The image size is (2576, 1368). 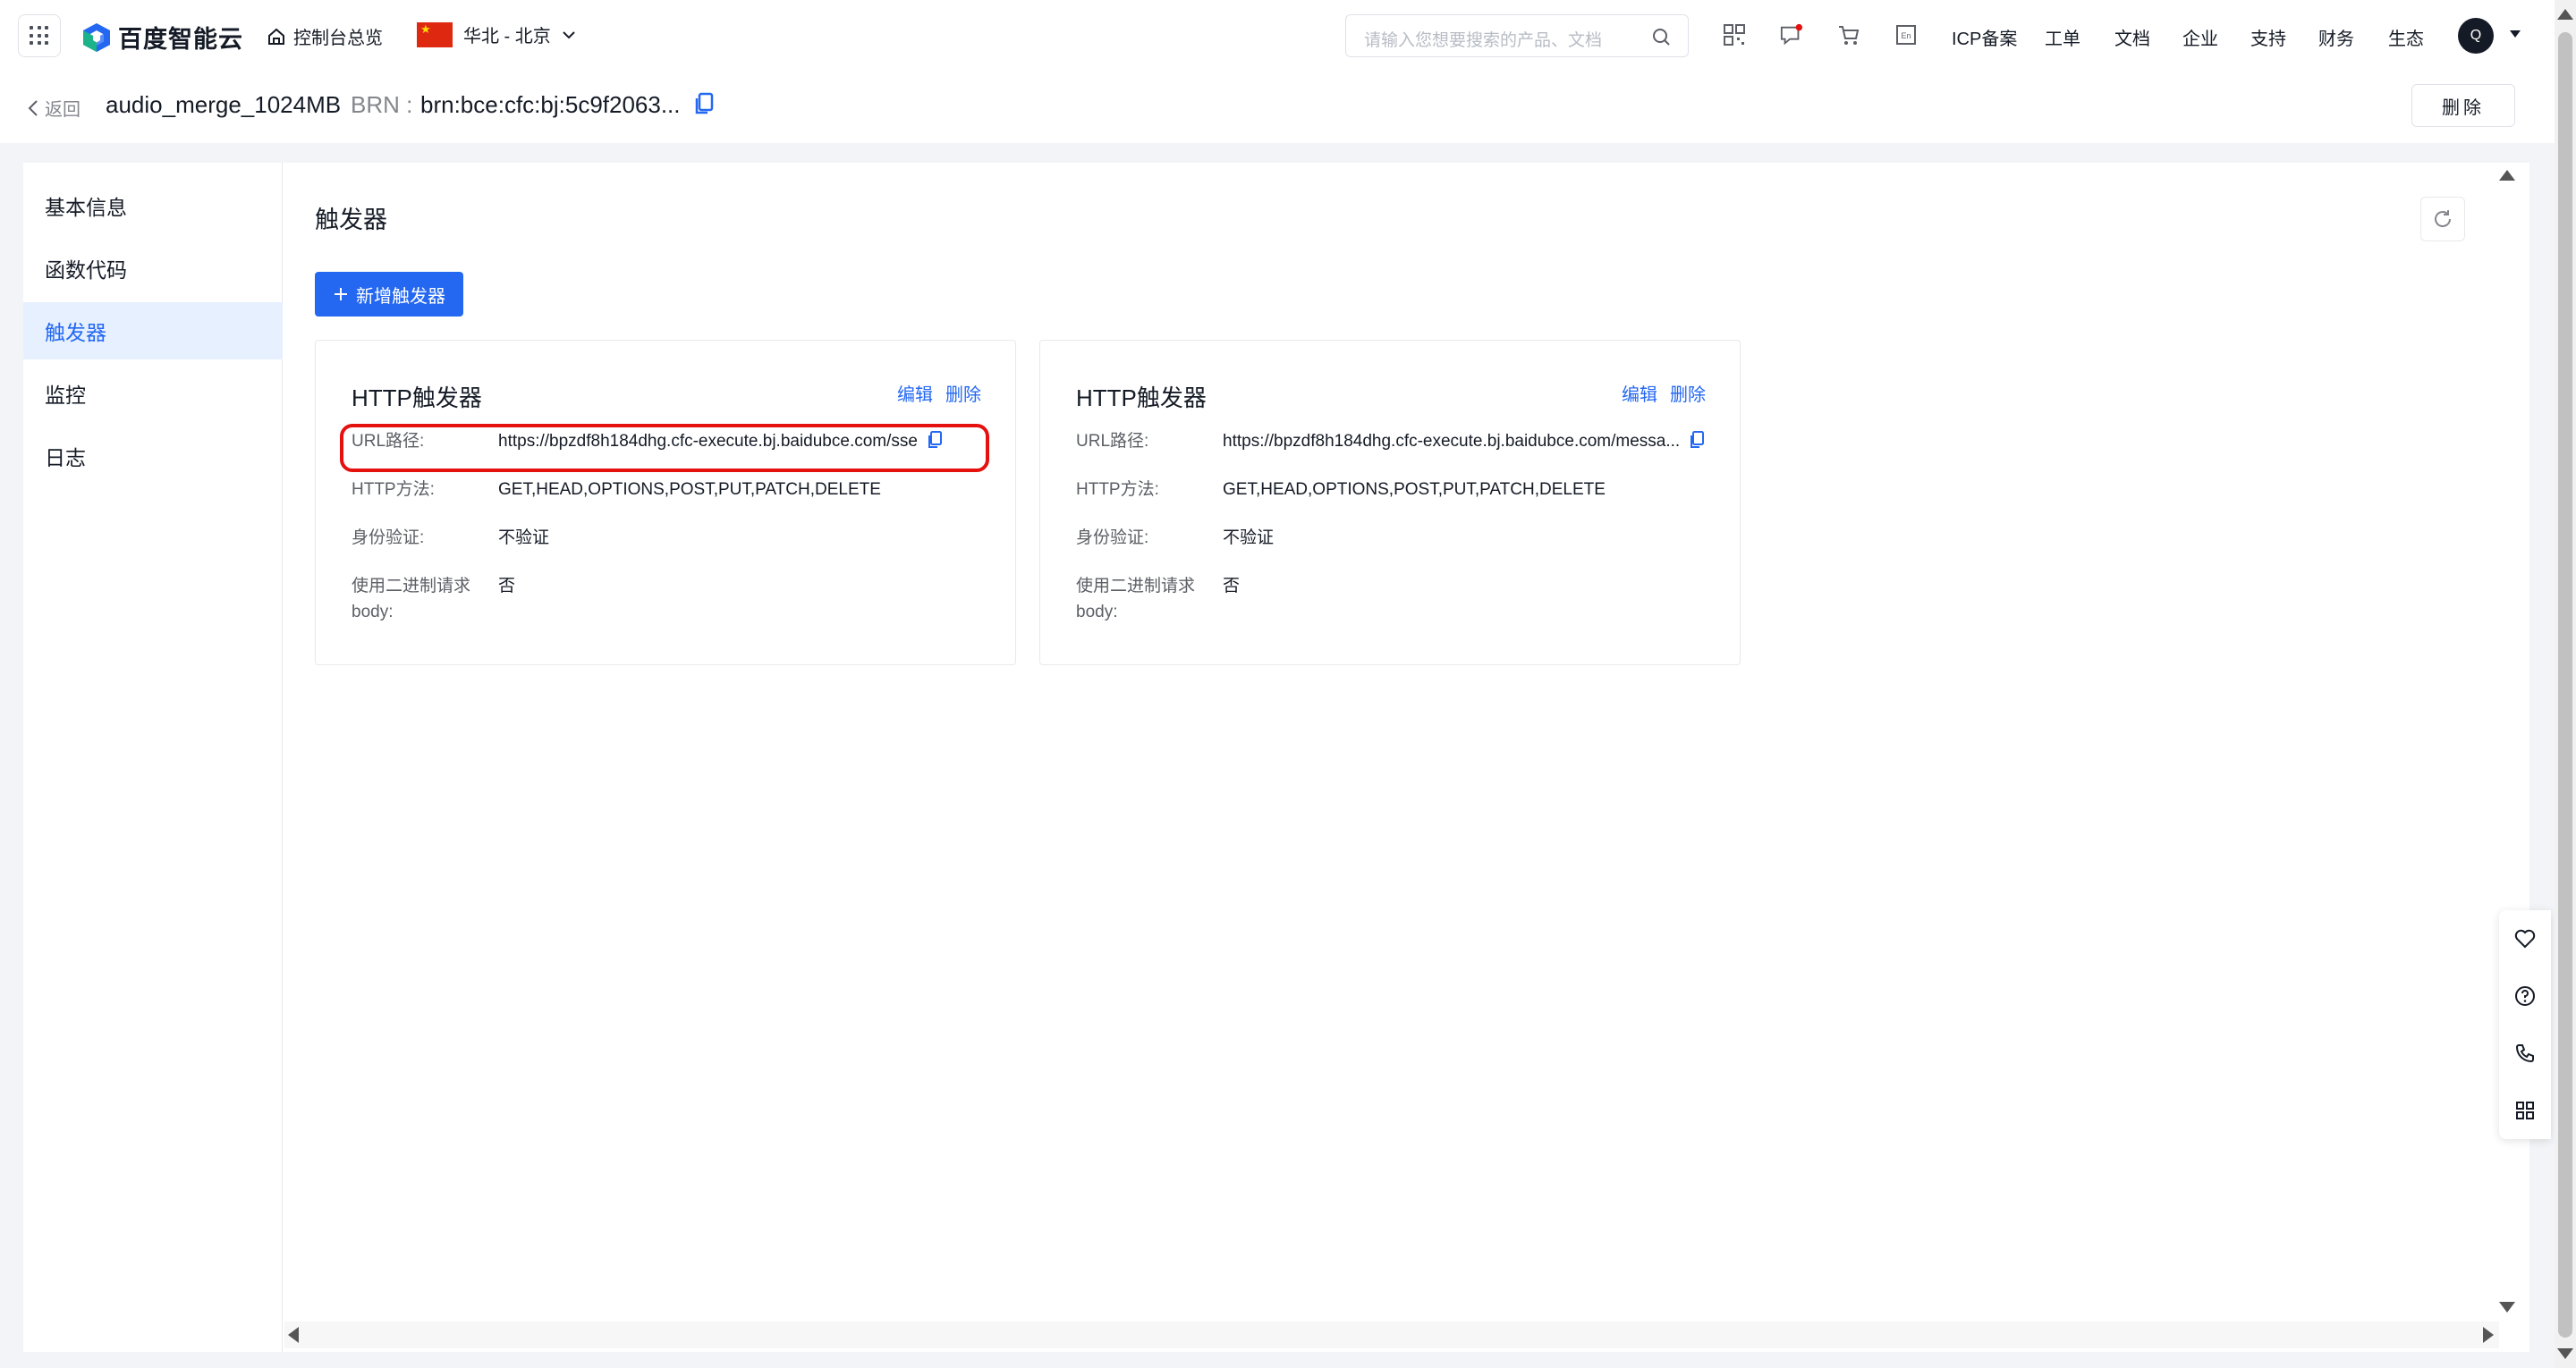 I want to click on account-menu-caret-icon, so click(x=2515, y=34).